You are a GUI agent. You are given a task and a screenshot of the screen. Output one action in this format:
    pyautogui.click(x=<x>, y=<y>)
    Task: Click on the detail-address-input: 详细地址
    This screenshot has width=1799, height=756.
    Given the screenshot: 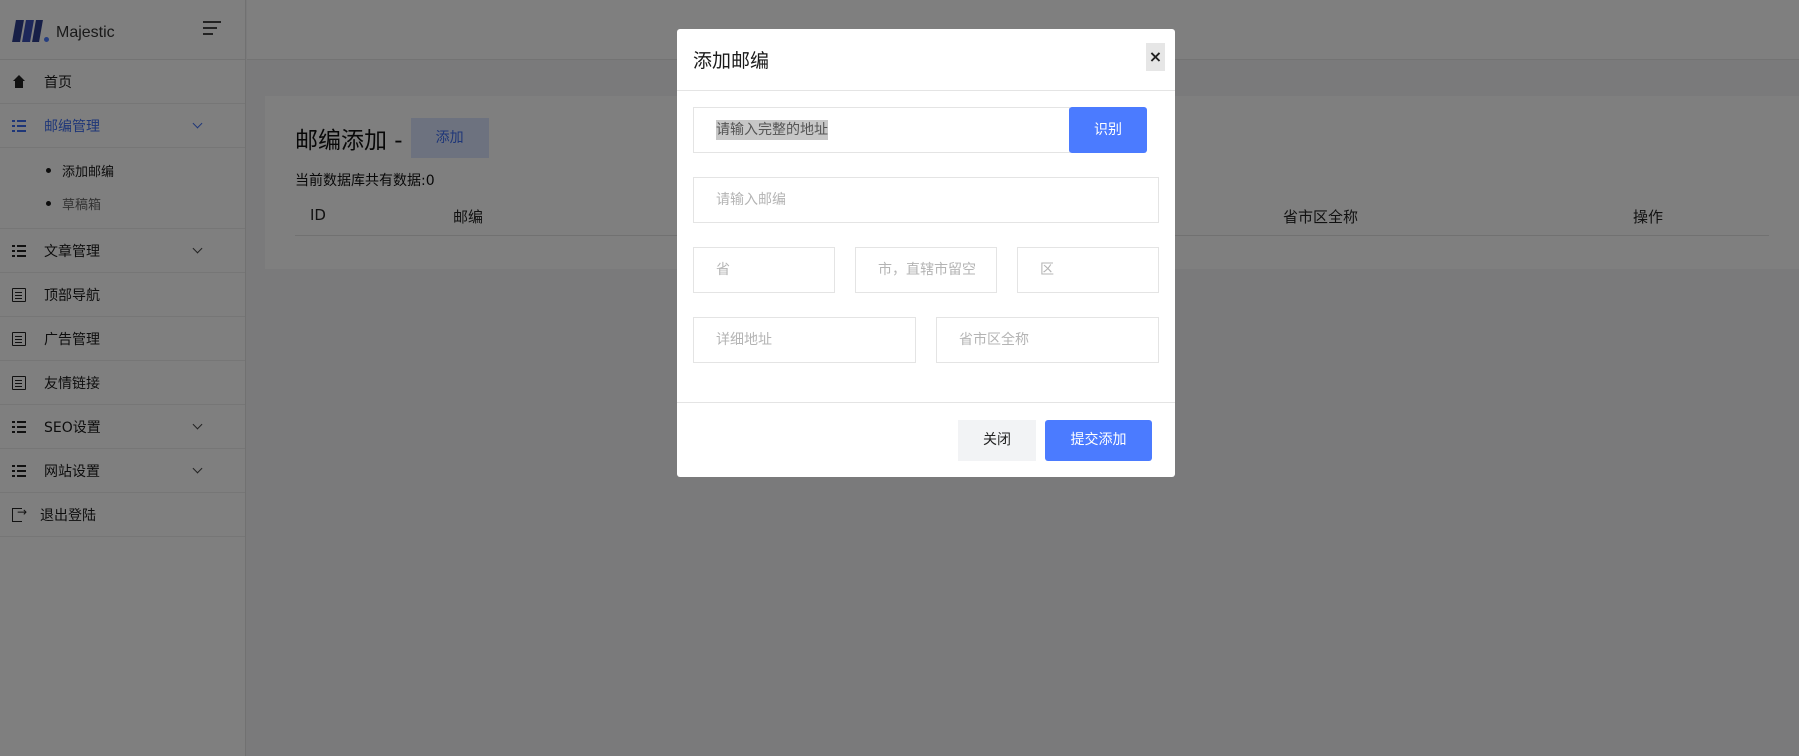 What is the action you would take?
    pyautogui.click(x=804, y=340)
    